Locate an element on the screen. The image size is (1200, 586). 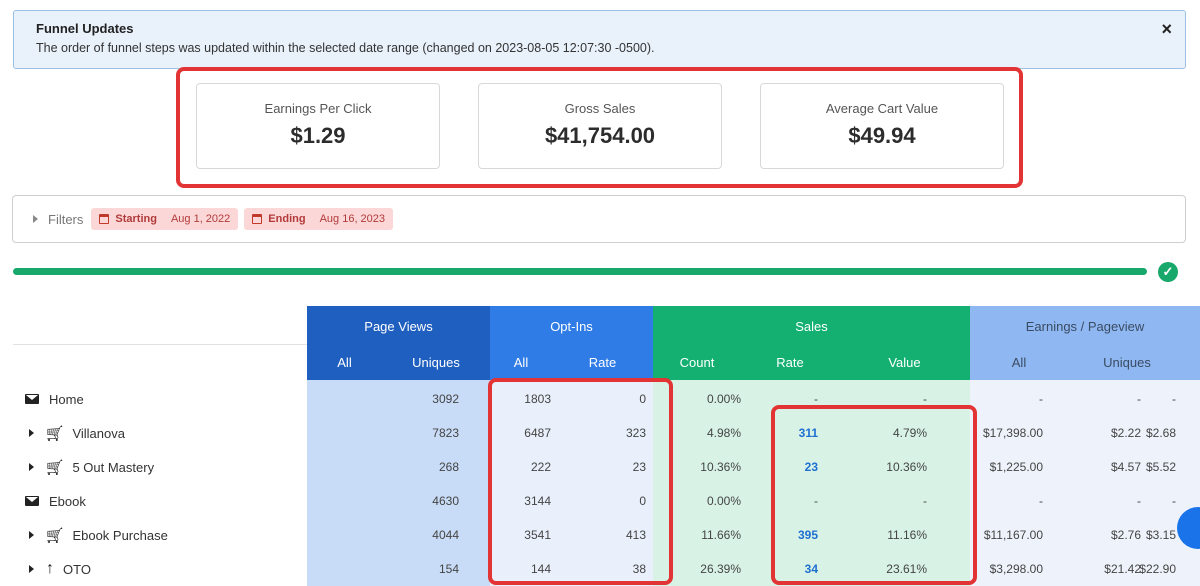
row-label: Home is located at coordinates (54, 399).